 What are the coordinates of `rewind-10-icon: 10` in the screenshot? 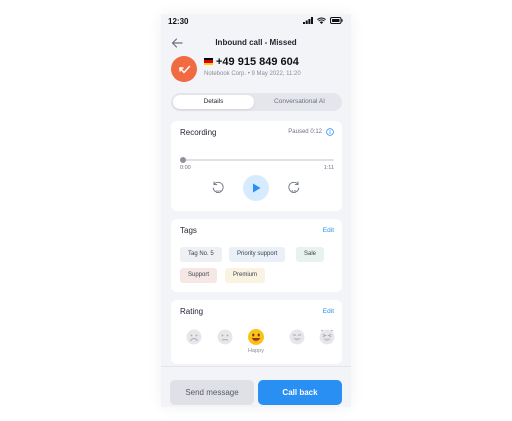 It's located at (218, 187).